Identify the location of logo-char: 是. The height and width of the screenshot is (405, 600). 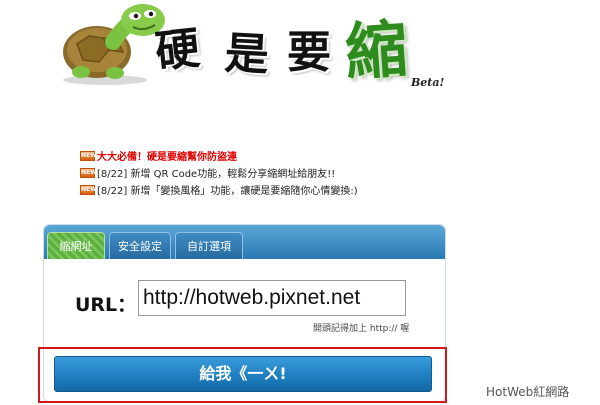
(247, 54).